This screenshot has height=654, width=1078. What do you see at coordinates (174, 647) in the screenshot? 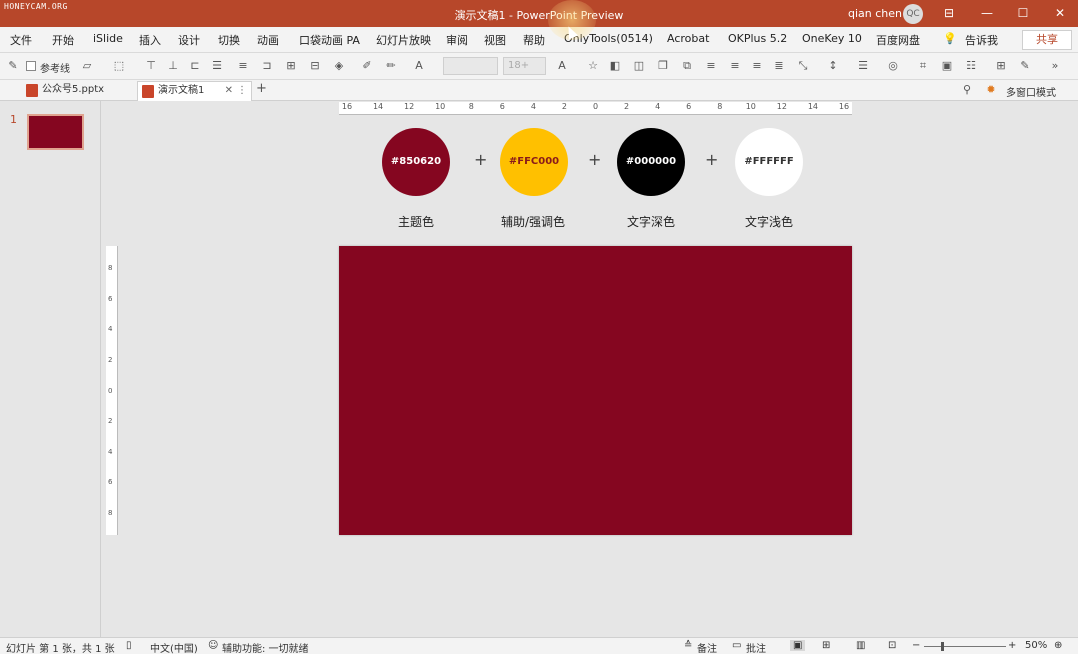
I see `language-indicator: 中文(中国)` at bounding box center [174, 647].